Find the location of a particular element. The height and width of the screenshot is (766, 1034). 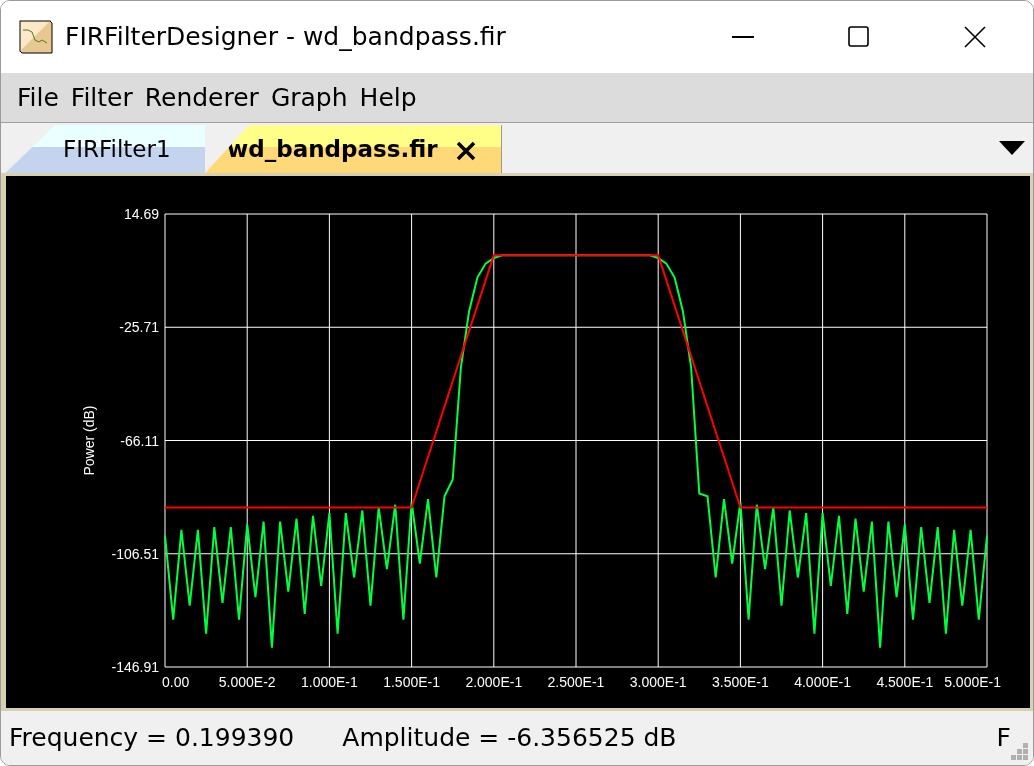

x-tick-label: 2.000E-1 is located at coordinates (494, 682).